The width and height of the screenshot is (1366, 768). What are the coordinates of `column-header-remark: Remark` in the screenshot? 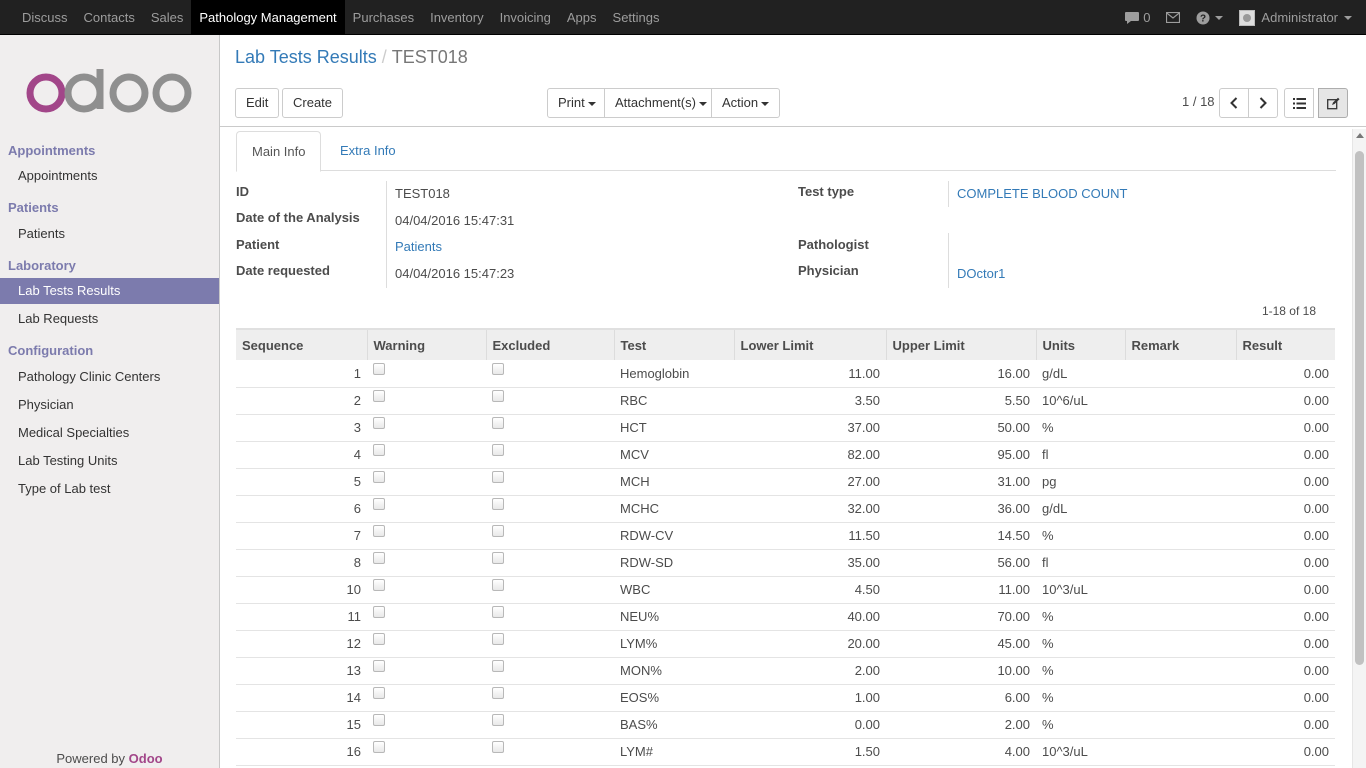 It's located at (1180, 344).